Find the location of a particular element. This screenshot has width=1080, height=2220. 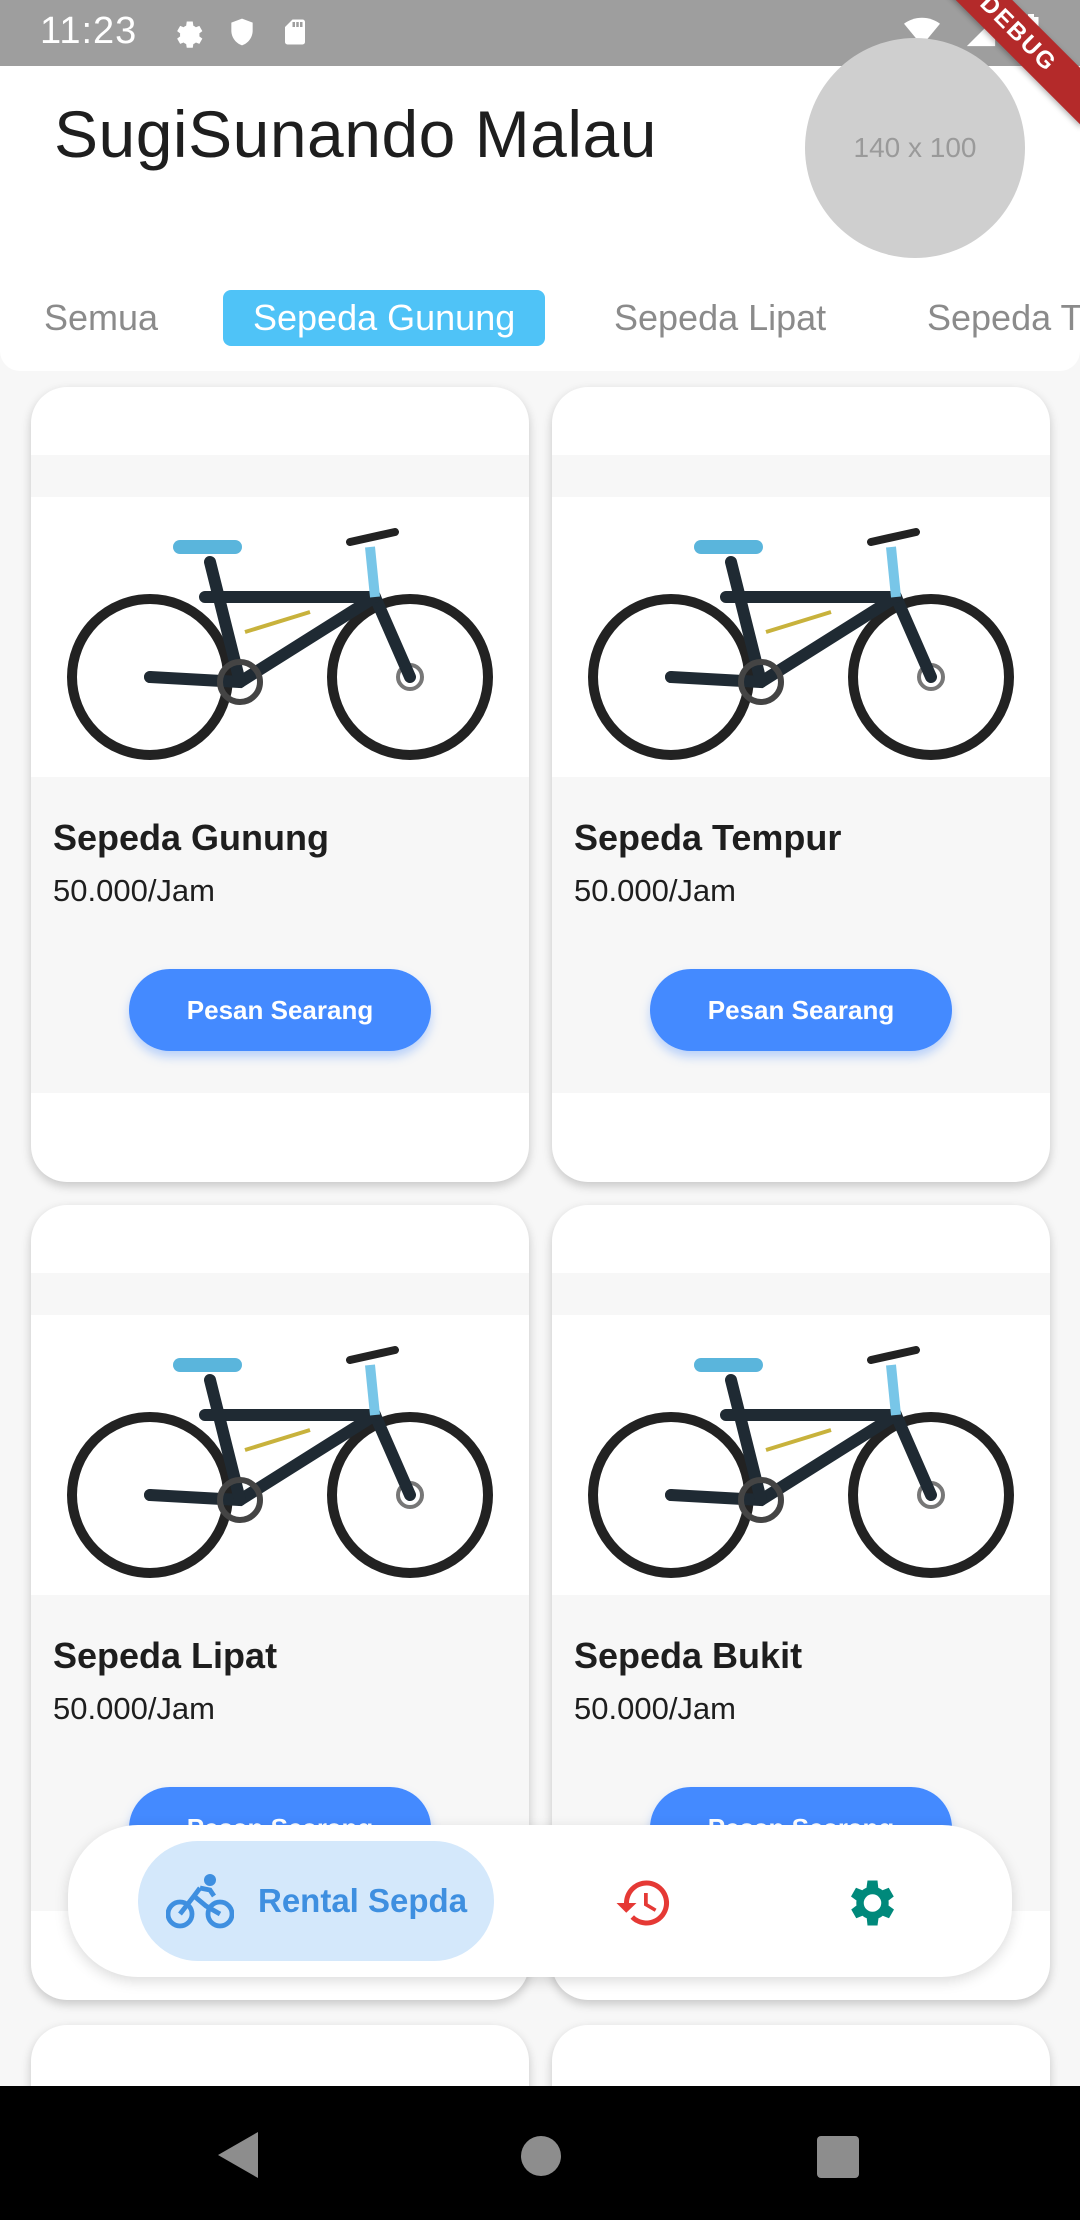

avatar: 140 x 100 is located at coordinates (915, 148).